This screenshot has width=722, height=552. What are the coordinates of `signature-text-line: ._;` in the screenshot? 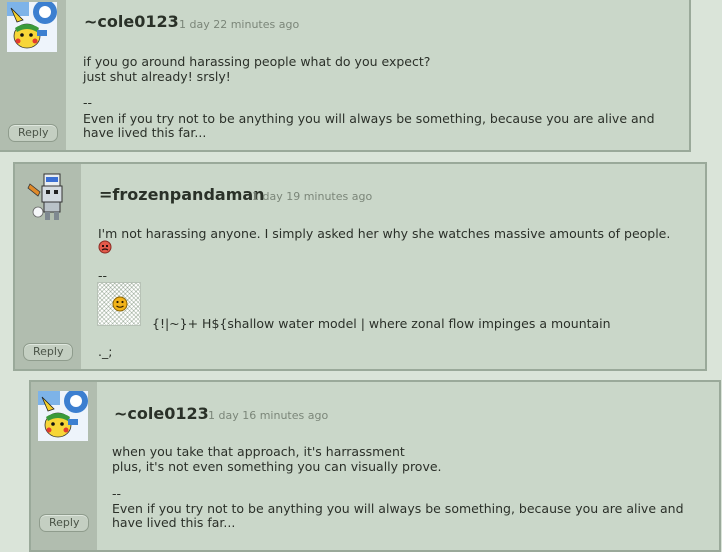 It's located at (105, 351).